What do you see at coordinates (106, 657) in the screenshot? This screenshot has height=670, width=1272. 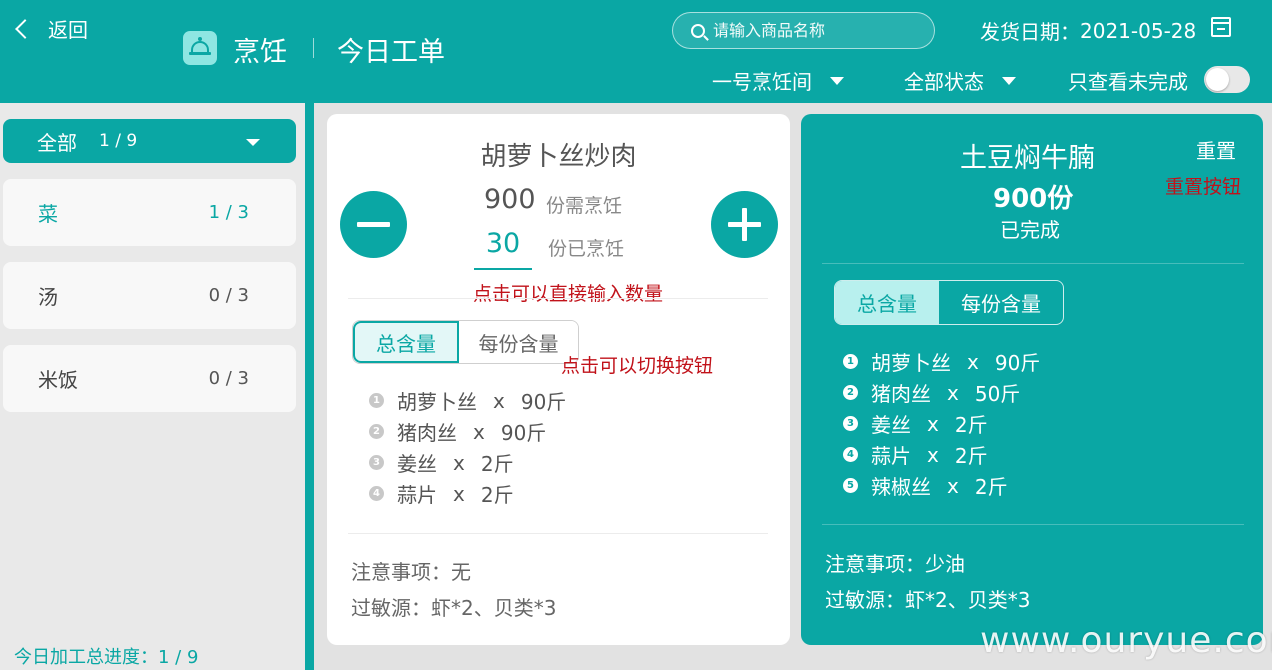 I see `total-progress: 今日加工总进度：1 / 9` at bounding box center [106, 657].